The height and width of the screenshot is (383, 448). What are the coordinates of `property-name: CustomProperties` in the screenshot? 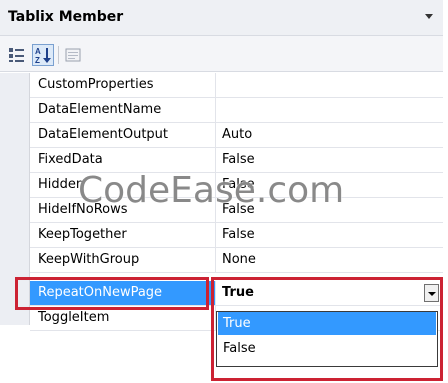 It's located at (96, 84).